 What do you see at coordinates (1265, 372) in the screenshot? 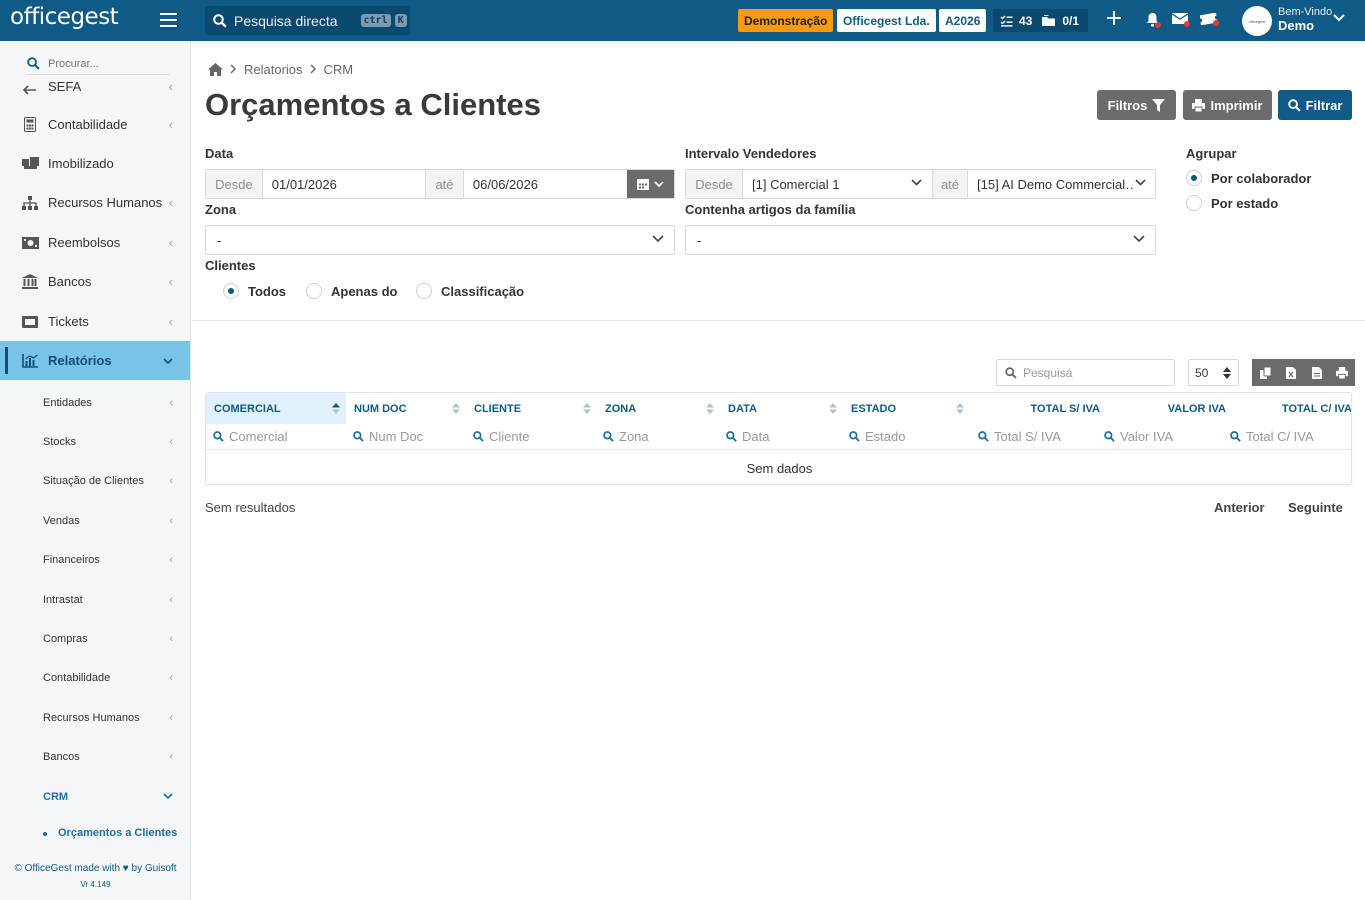
I see `copy-button` at bounding box center [1265, 372].